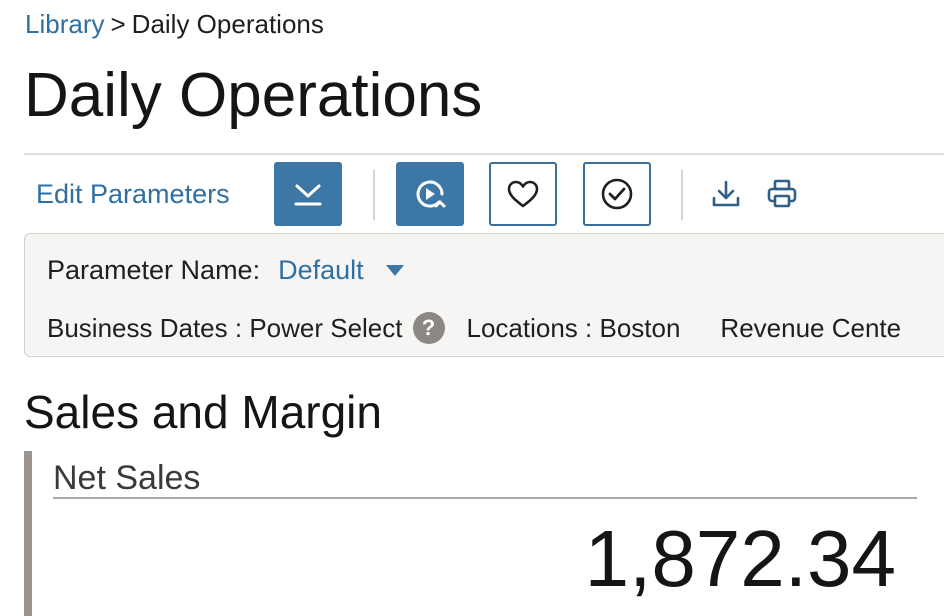 The image size is (944, 616). Describe the element at coordinates (811, 328) in the screenshot. I see `revenue-center-filter: Revenue Cente` at that location.